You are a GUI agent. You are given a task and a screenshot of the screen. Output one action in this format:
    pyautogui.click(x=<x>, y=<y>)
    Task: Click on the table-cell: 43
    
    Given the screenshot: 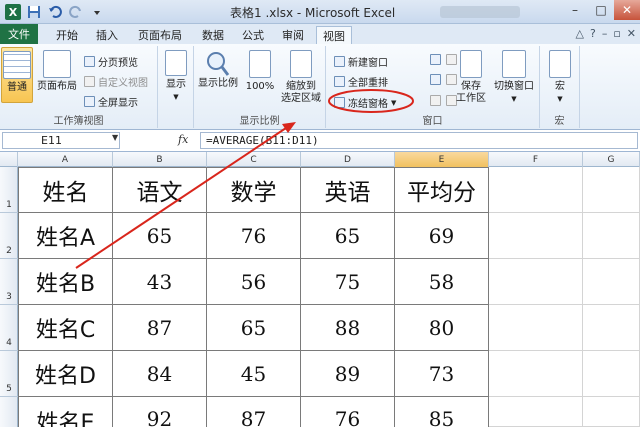 What is the action you would take?
    pyautogui.click(x=160, y=282)
    